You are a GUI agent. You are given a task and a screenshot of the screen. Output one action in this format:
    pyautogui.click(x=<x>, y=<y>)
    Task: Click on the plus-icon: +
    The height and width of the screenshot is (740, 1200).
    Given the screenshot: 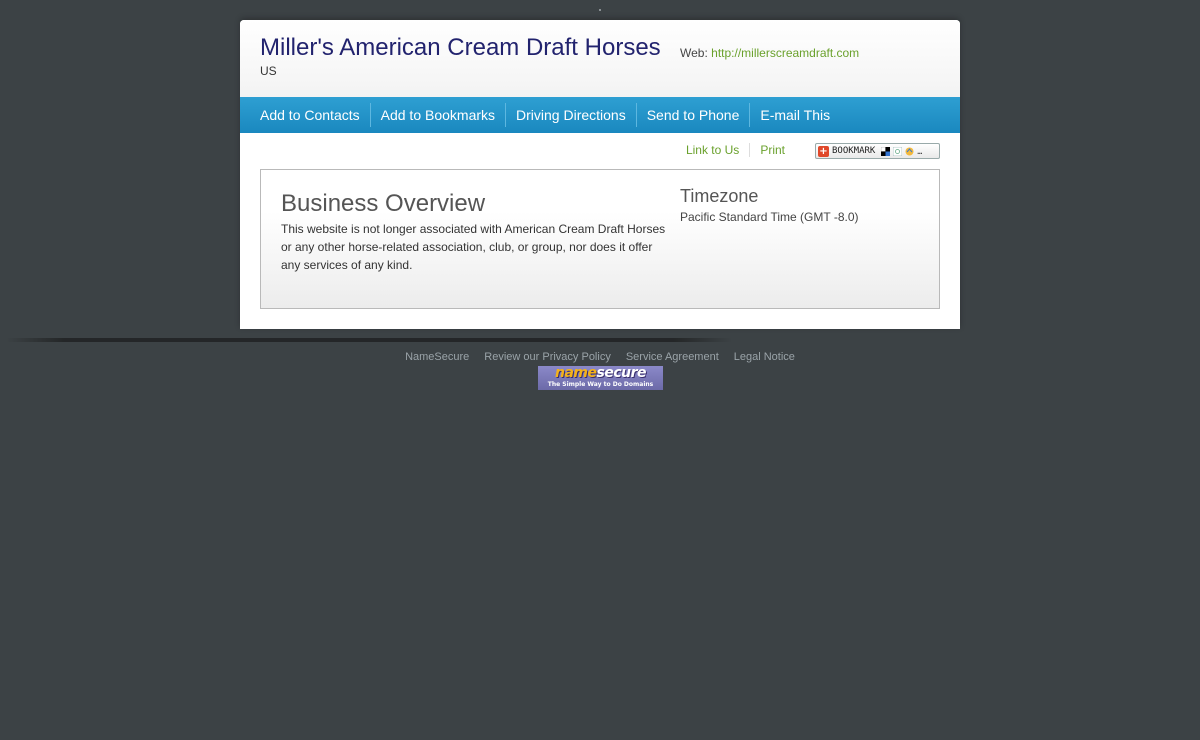 What is the action you would take?
    pyautogui.click(x=823, y=151)
    